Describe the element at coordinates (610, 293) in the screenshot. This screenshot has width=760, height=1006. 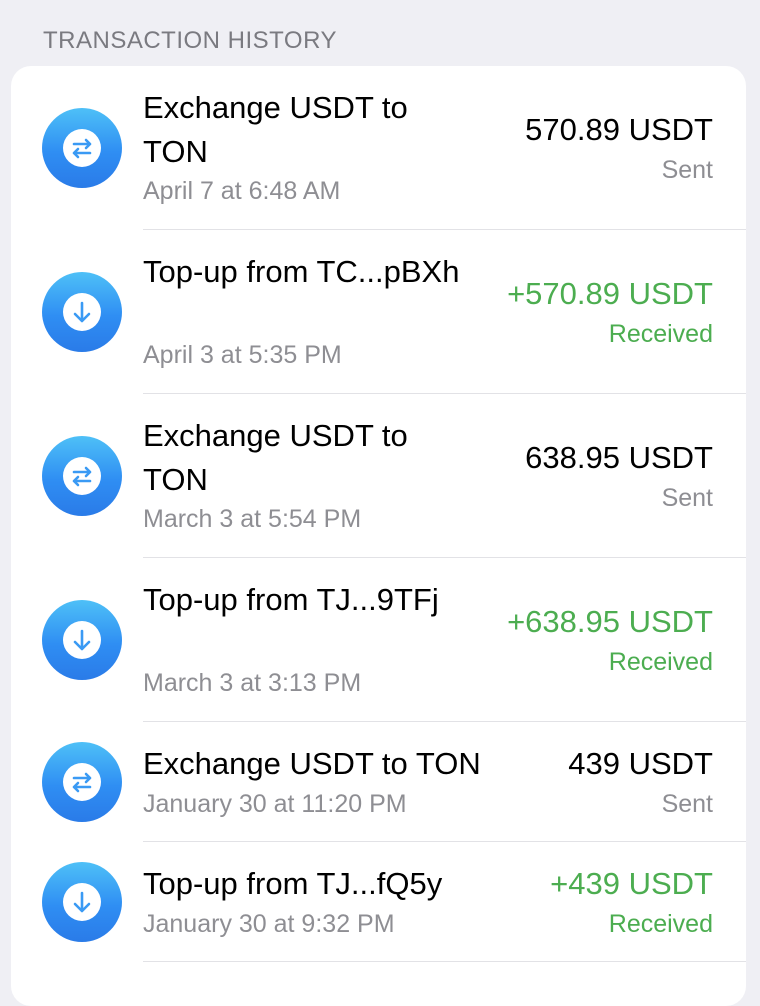
I see `transaction-amount: +570.89 USDT` at that location.